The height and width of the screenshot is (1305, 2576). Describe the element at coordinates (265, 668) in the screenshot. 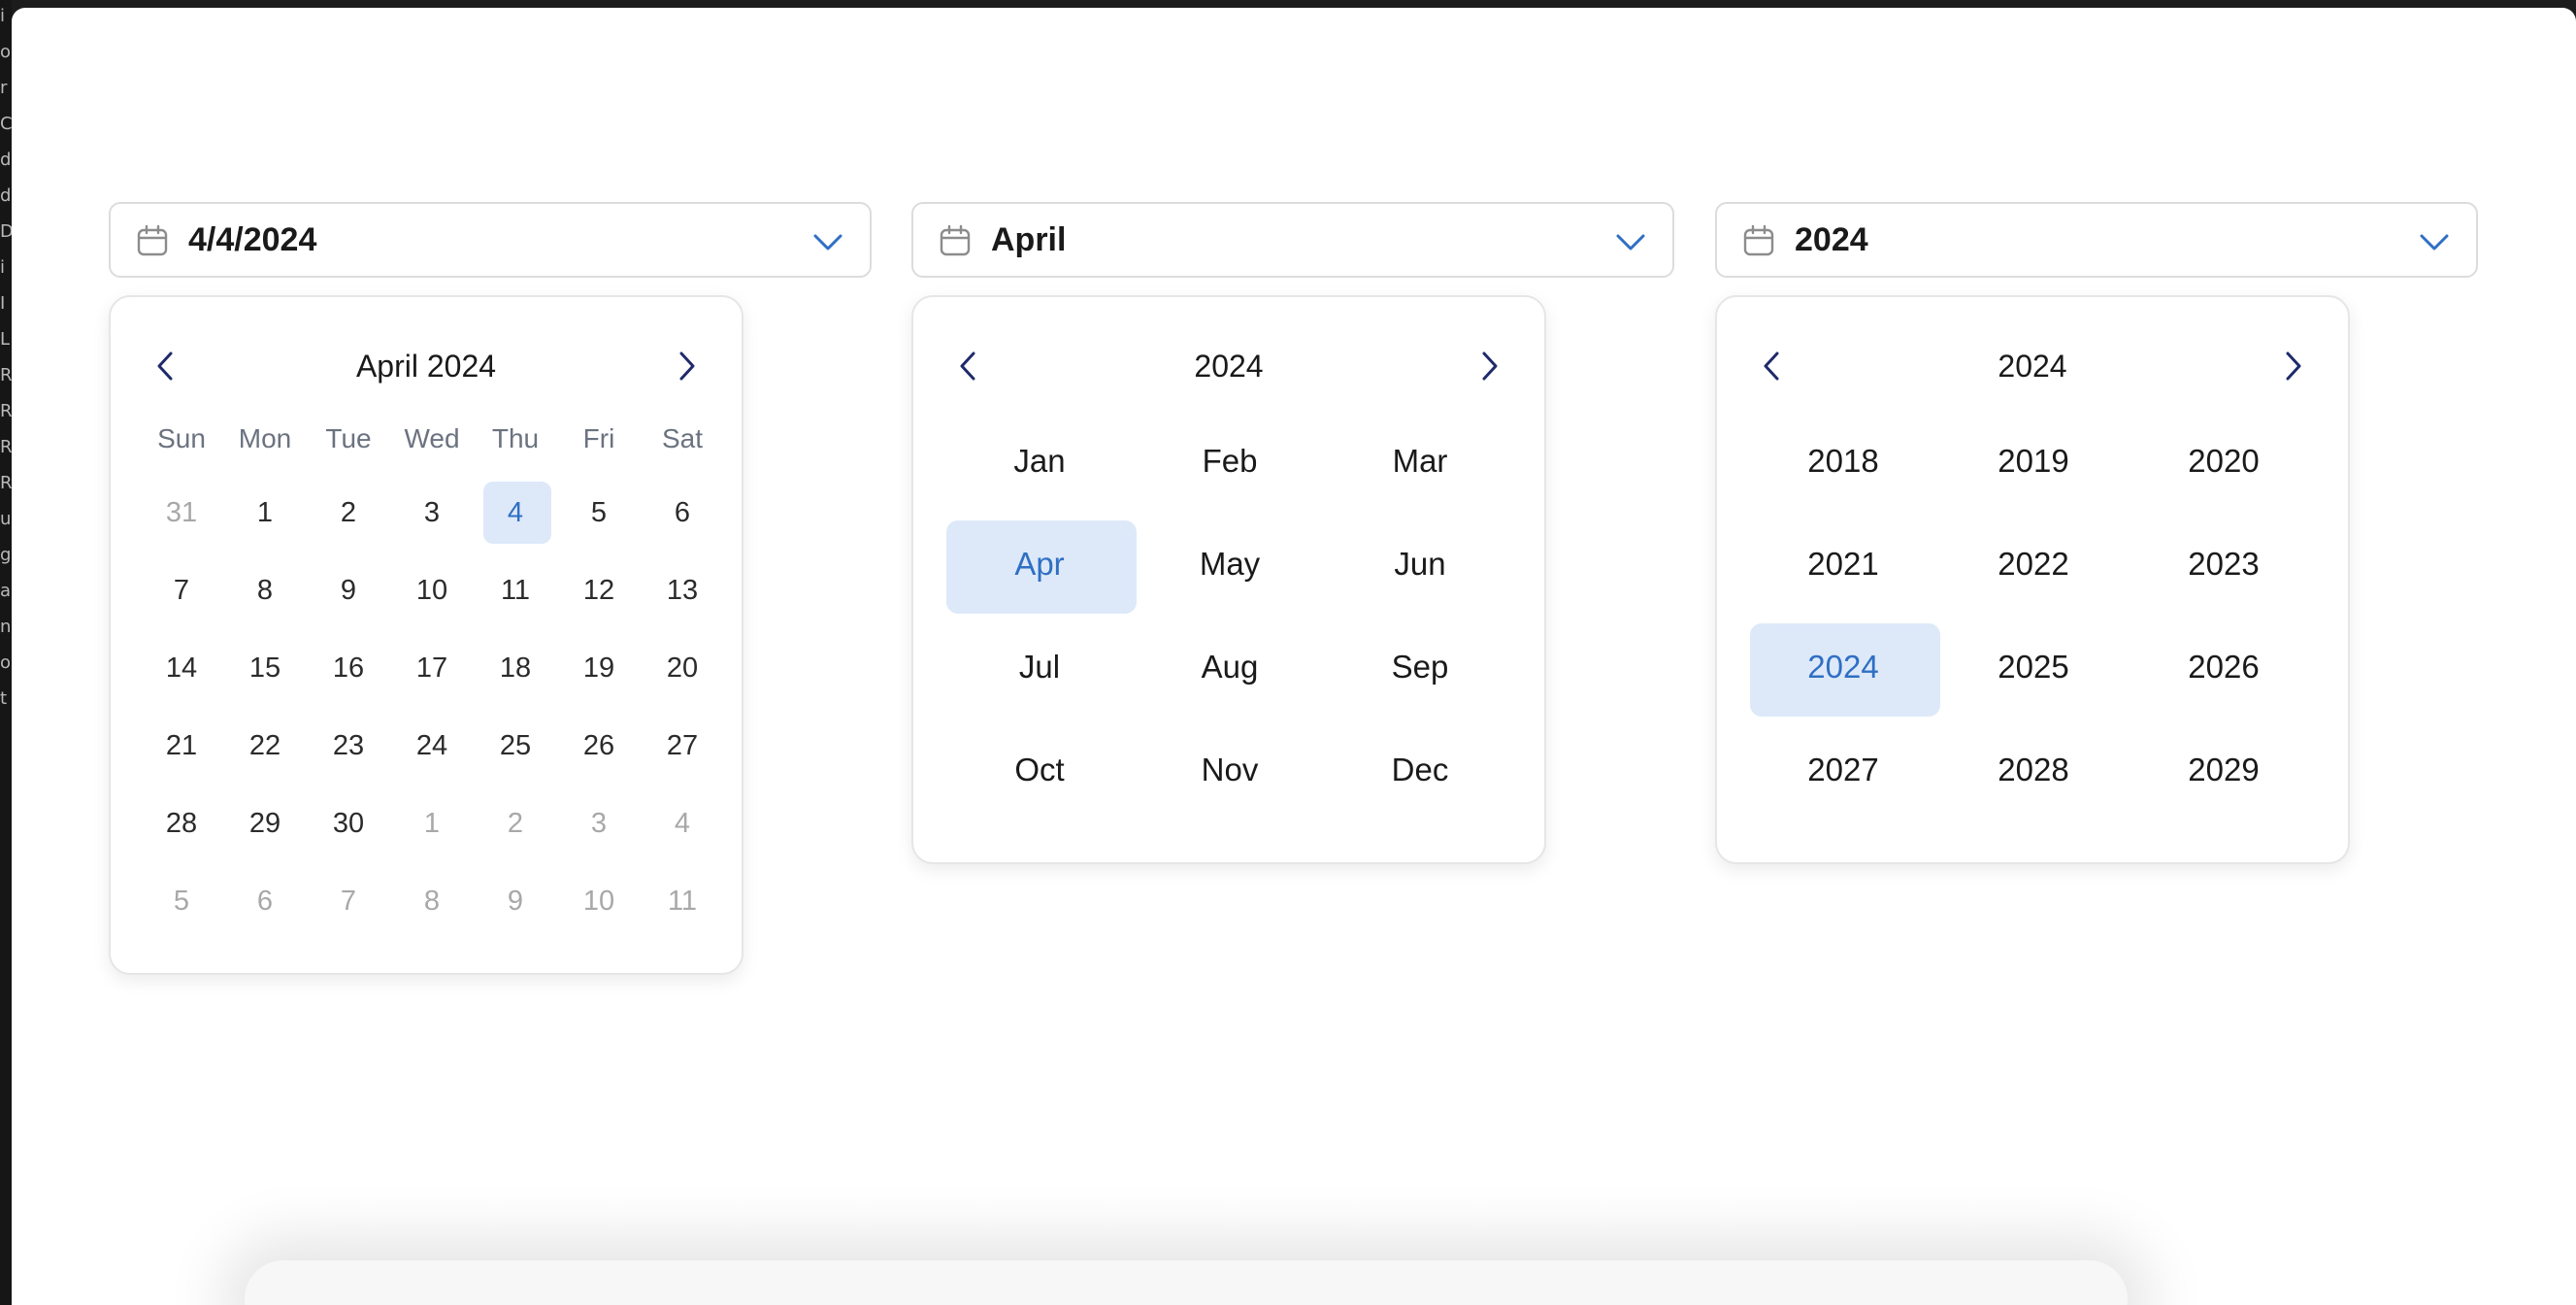

I see `day-cell: 15` at that location.